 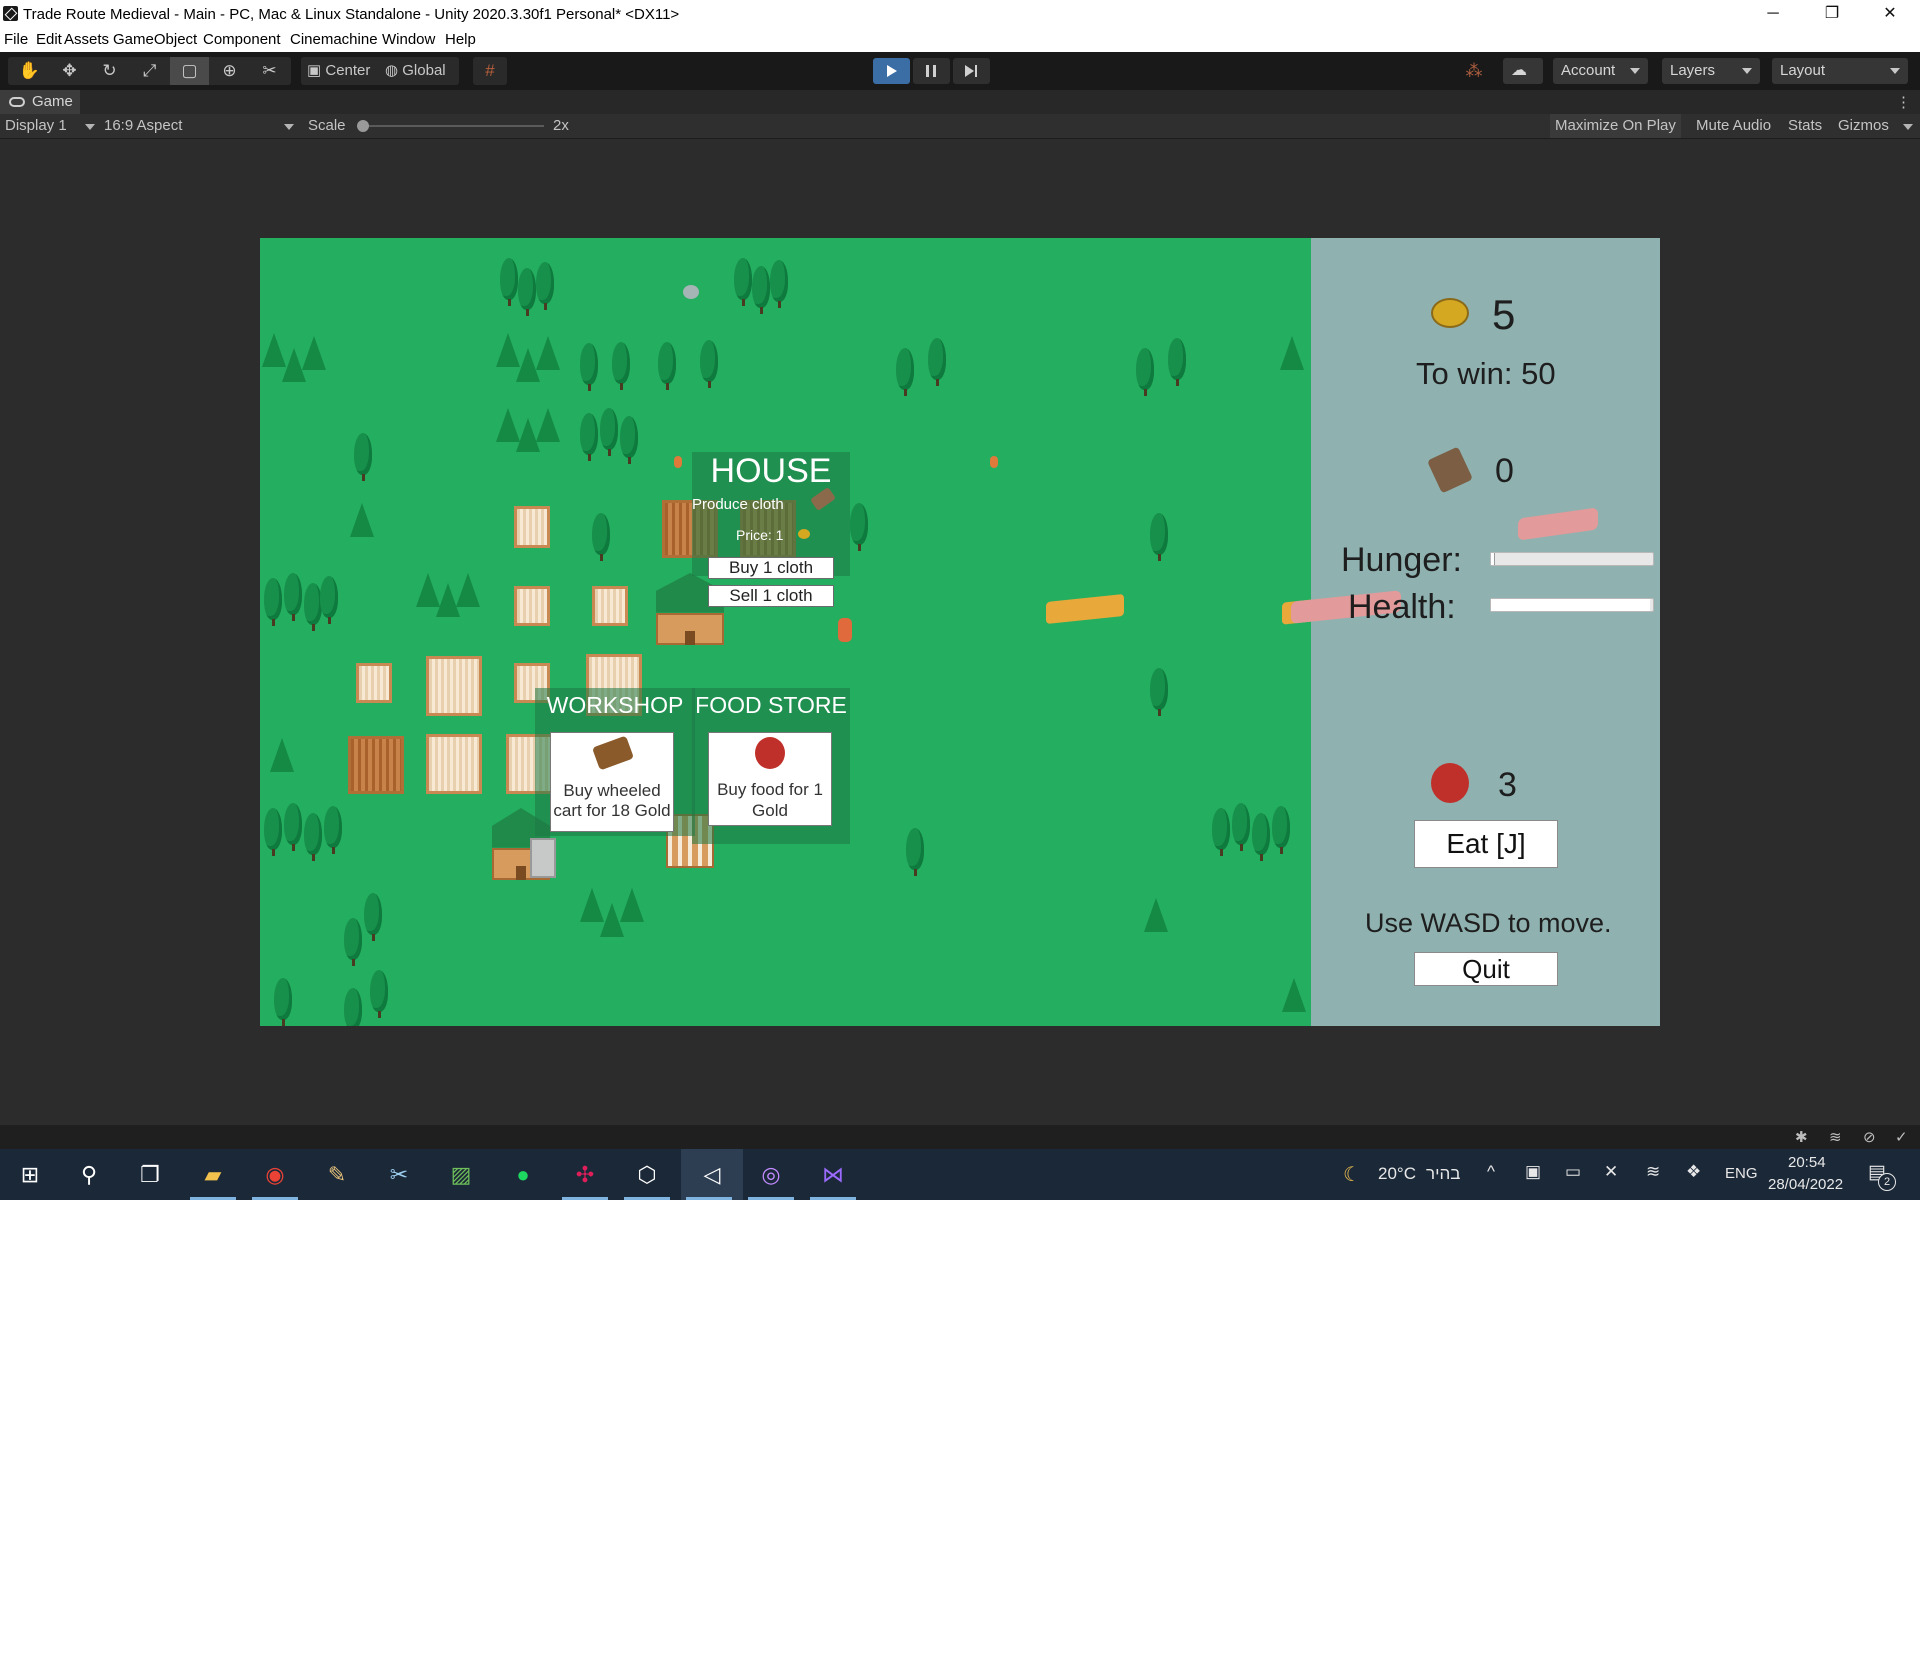 I want to click on scale-slider-handle, so click(x=363, y=126).